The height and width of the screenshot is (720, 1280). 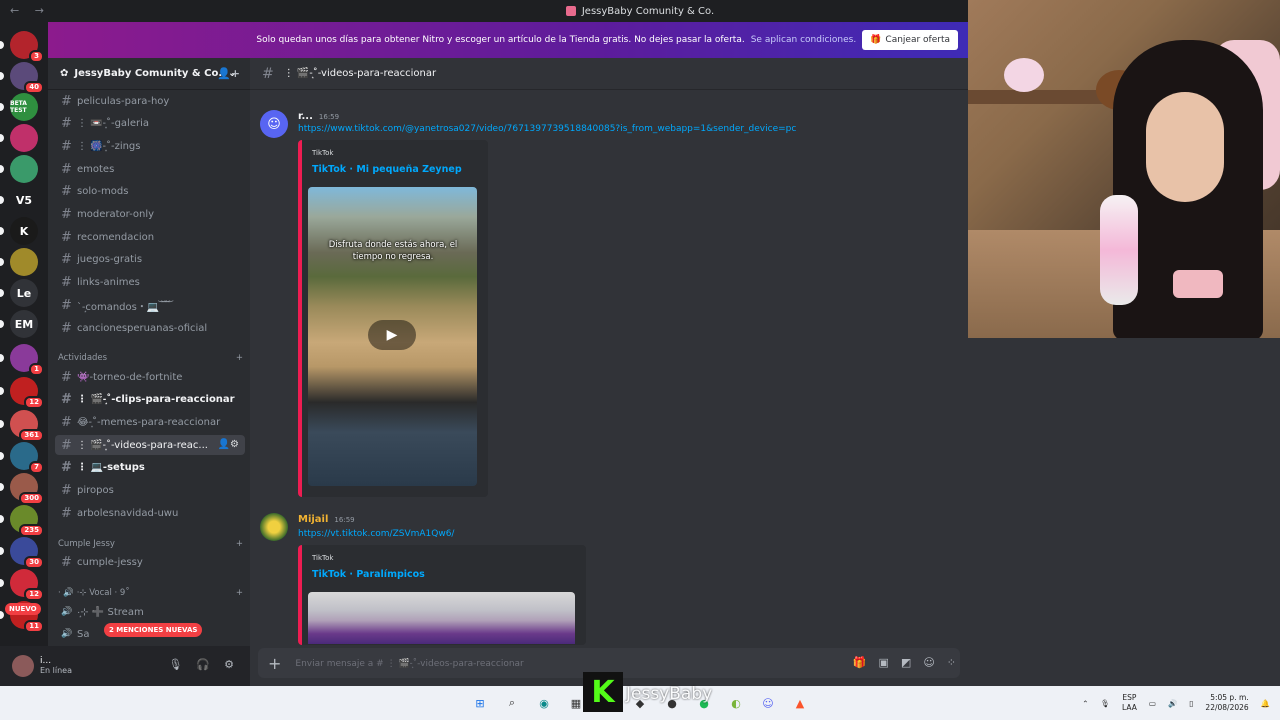 I want to click on voice-channel: 🔊 ·͙⊹ ➕ Stream, so click(x=150, y=612).